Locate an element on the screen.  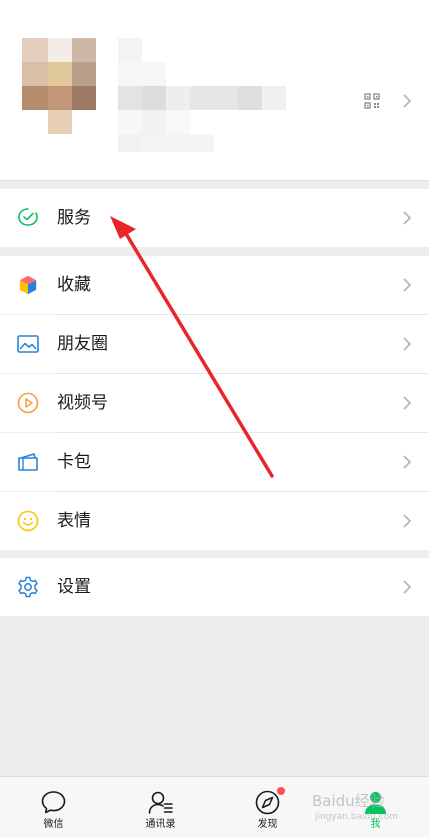
settings-gear-icon is located at coordinates (28, 587).